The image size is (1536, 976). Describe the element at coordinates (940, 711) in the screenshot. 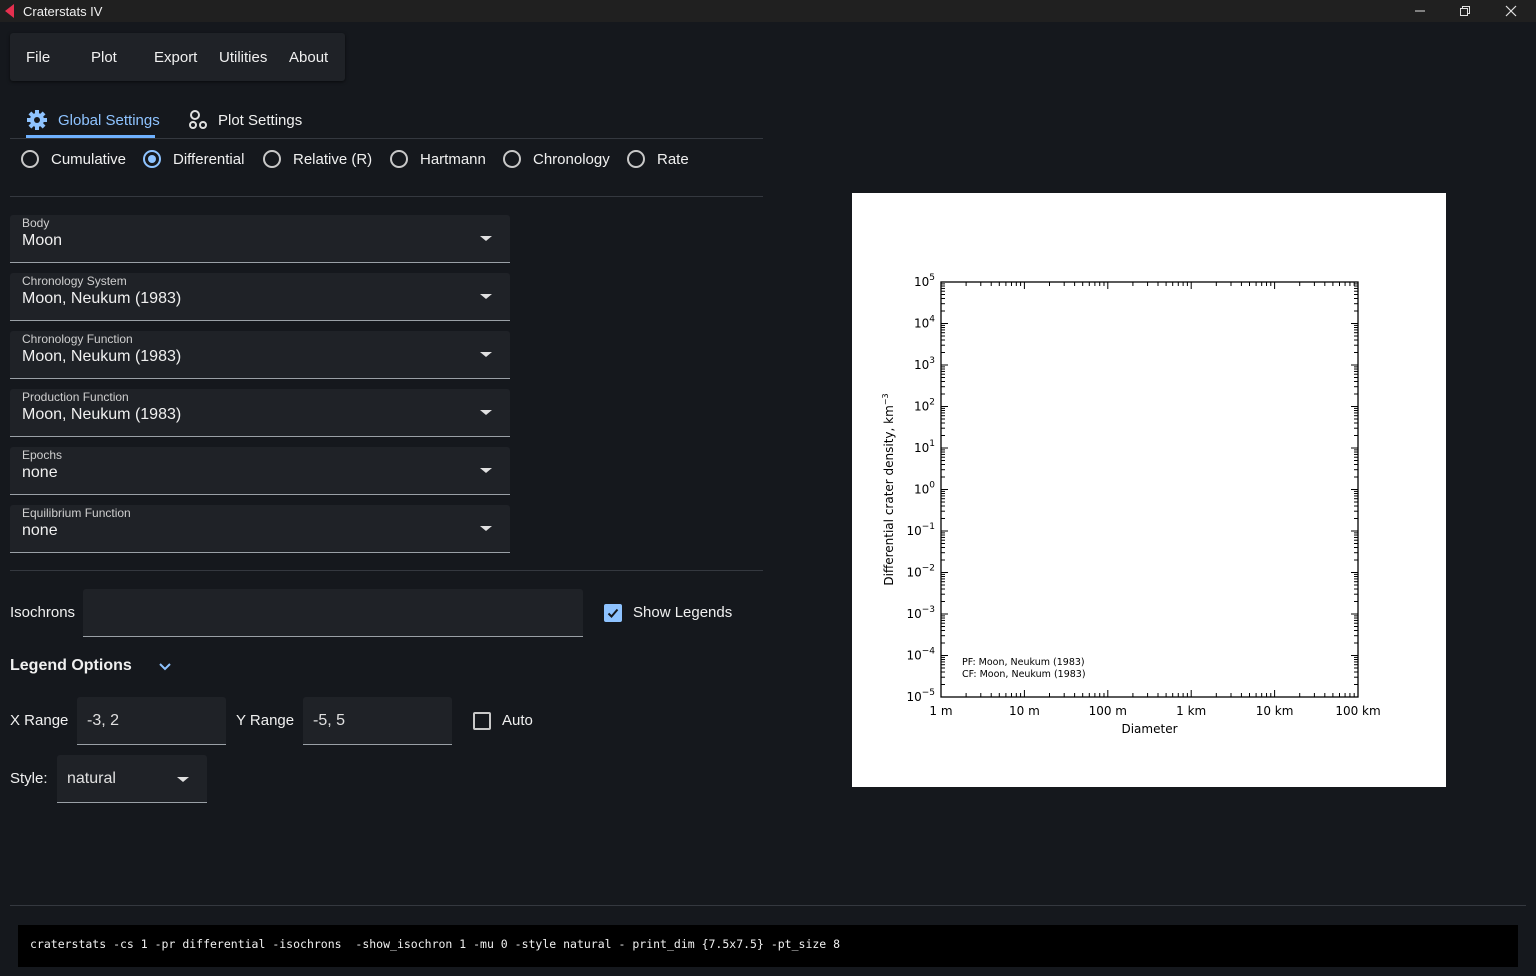

I see `x-tick-label: 1 m` at that location.